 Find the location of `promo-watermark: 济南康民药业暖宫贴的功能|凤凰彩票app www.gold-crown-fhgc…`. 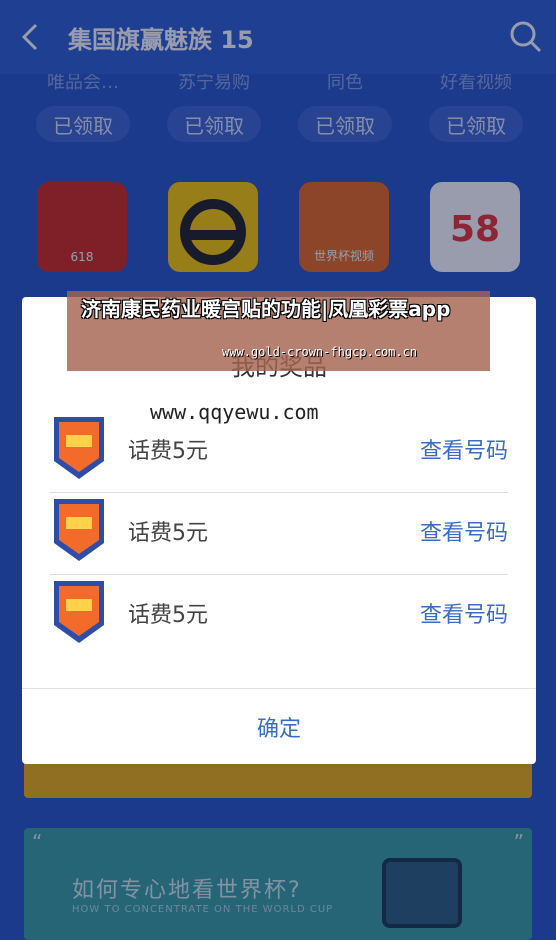

promo-watermark: 济南康民药业暖宫贴的功能|凤凰彩票app www.gold-crown-fhgc… is located at coordinates (278, 331).